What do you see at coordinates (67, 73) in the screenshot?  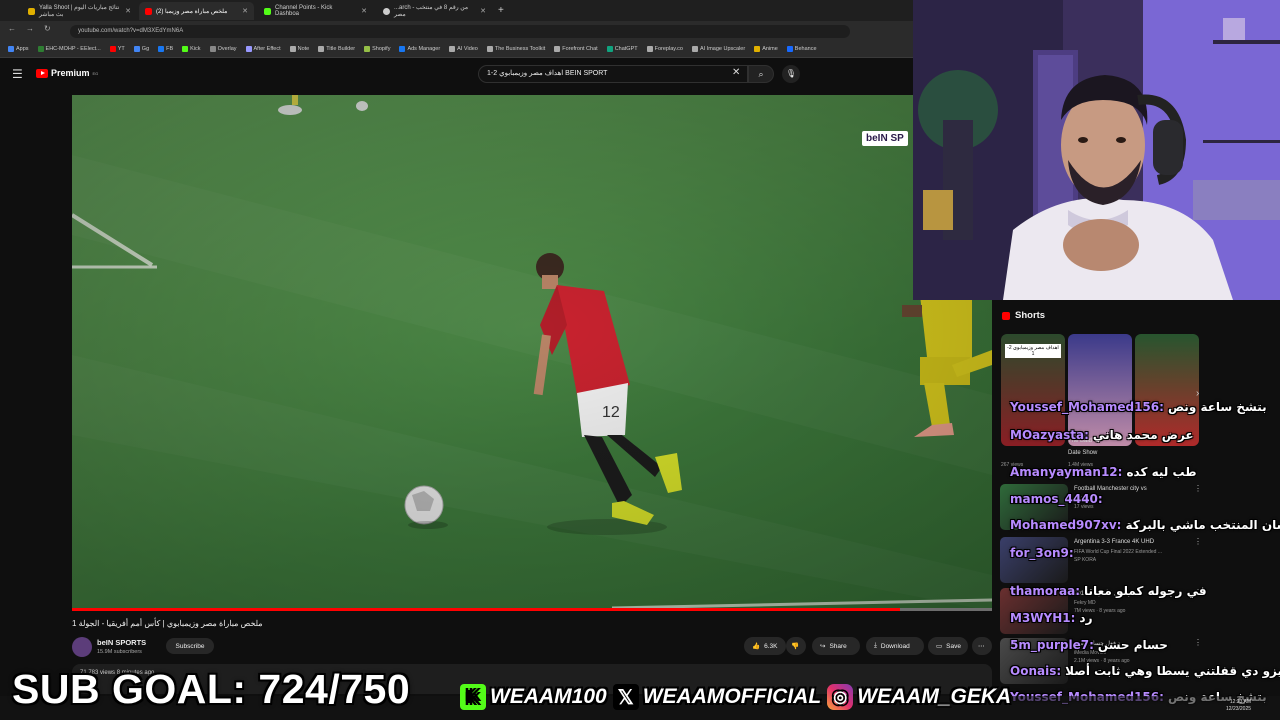 I see `youtube-logo: Premium EG` at bounding box center [67, 73].